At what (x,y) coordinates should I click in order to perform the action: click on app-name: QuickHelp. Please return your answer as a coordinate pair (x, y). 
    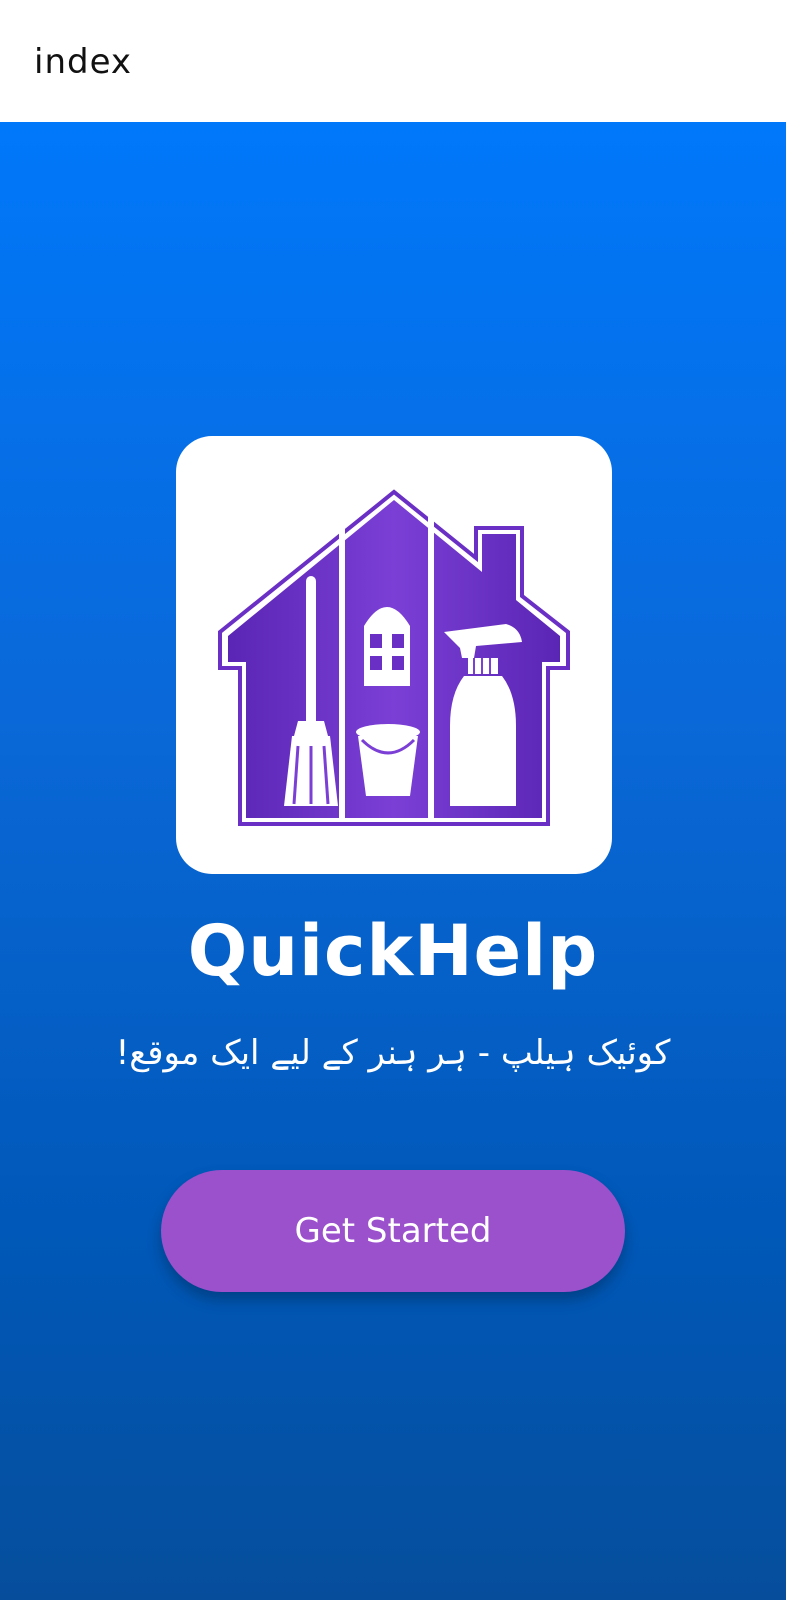
    Looking at the image, I should click on (393, 951).